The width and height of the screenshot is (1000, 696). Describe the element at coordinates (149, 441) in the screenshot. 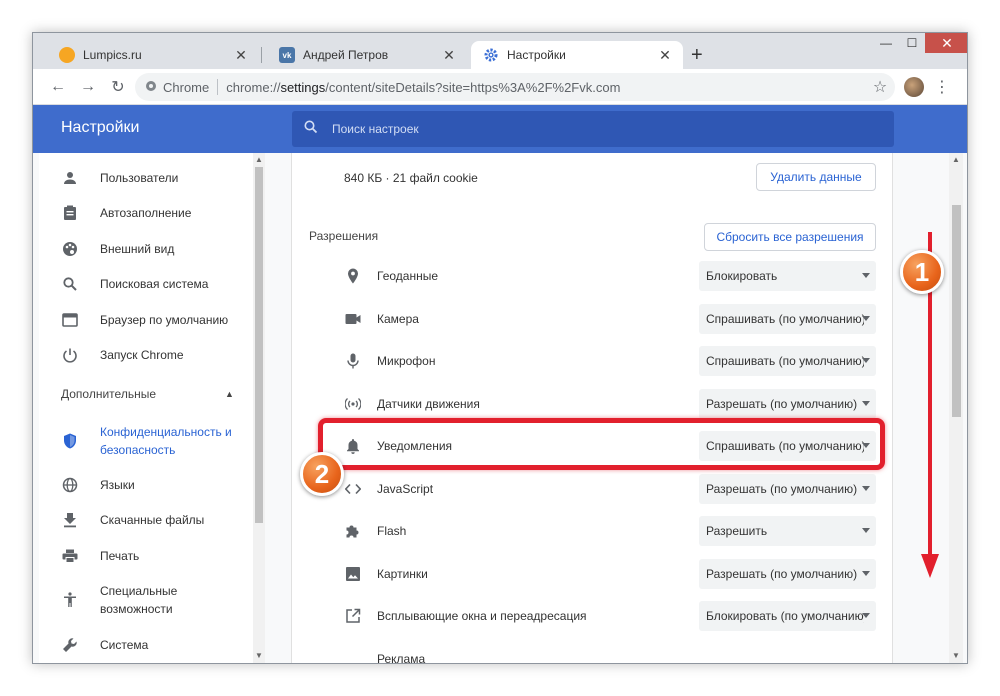

I see `sidebar-item-privacy: Конфиденциальность и безопасность` at that location.